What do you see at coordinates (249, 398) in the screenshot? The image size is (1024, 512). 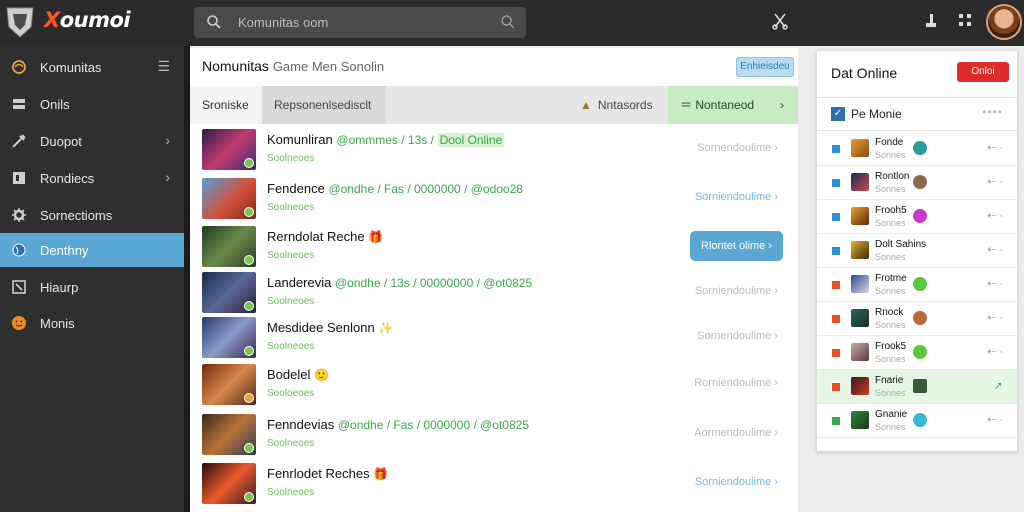 I see `status-badge-icon` at bounding box center [249, 398].